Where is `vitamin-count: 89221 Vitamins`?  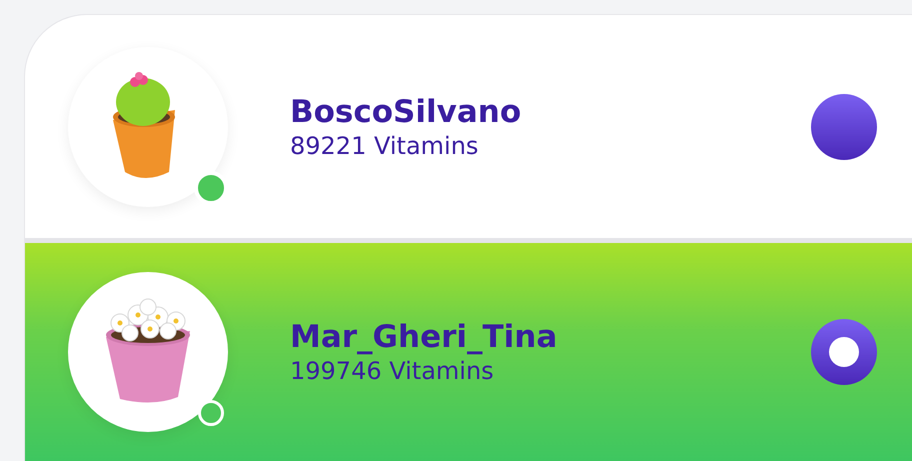 vitamin-count: 89221 Vitamins is located at coordinates (385, 145).